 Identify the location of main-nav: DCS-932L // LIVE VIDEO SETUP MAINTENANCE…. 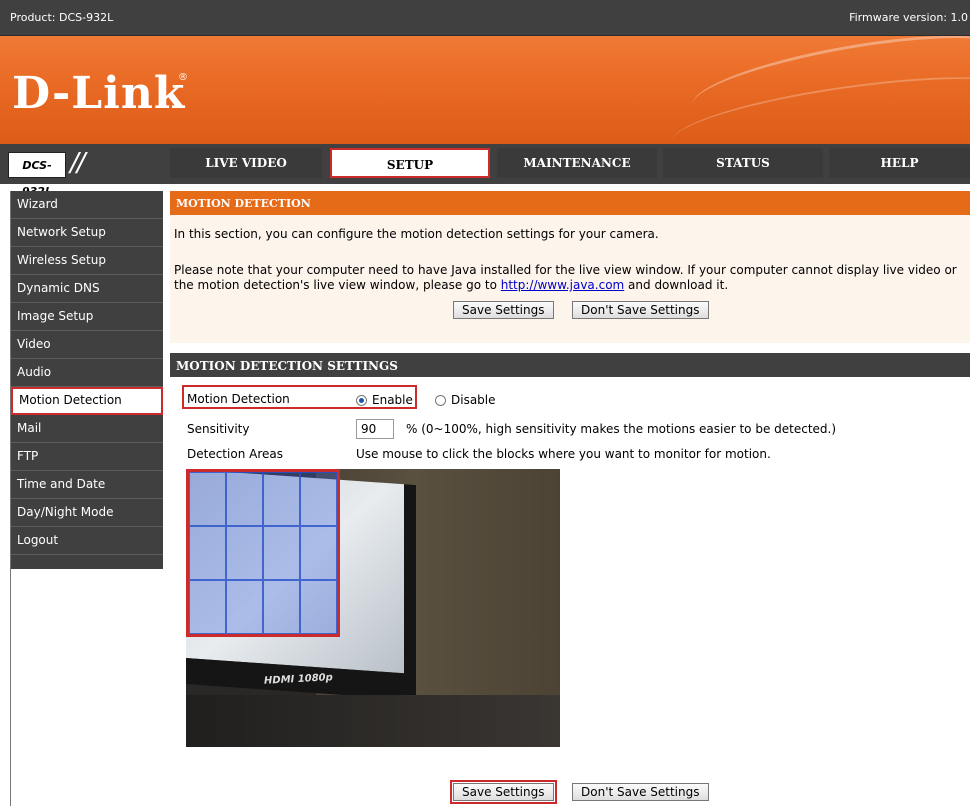
(485, 171).